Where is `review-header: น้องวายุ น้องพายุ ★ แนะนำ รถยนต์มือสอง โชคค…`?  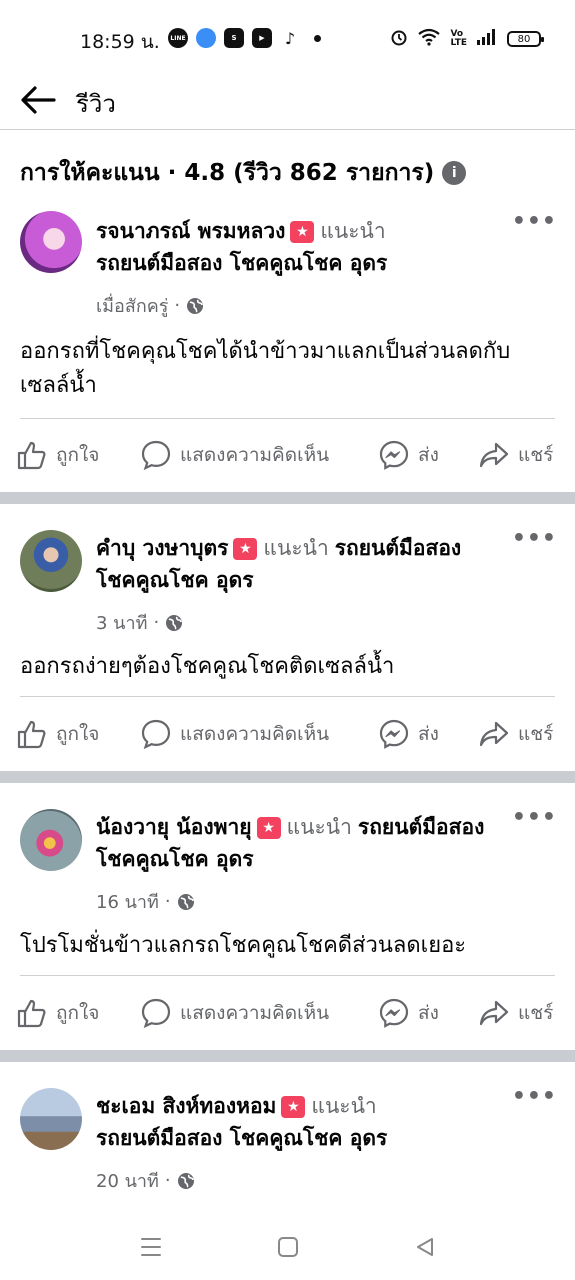
review-header: น้องวายุ น้องพายุ ★ แนะนำ รถยนต์มือสอง โชคค… is located at coordinates (300, 843).